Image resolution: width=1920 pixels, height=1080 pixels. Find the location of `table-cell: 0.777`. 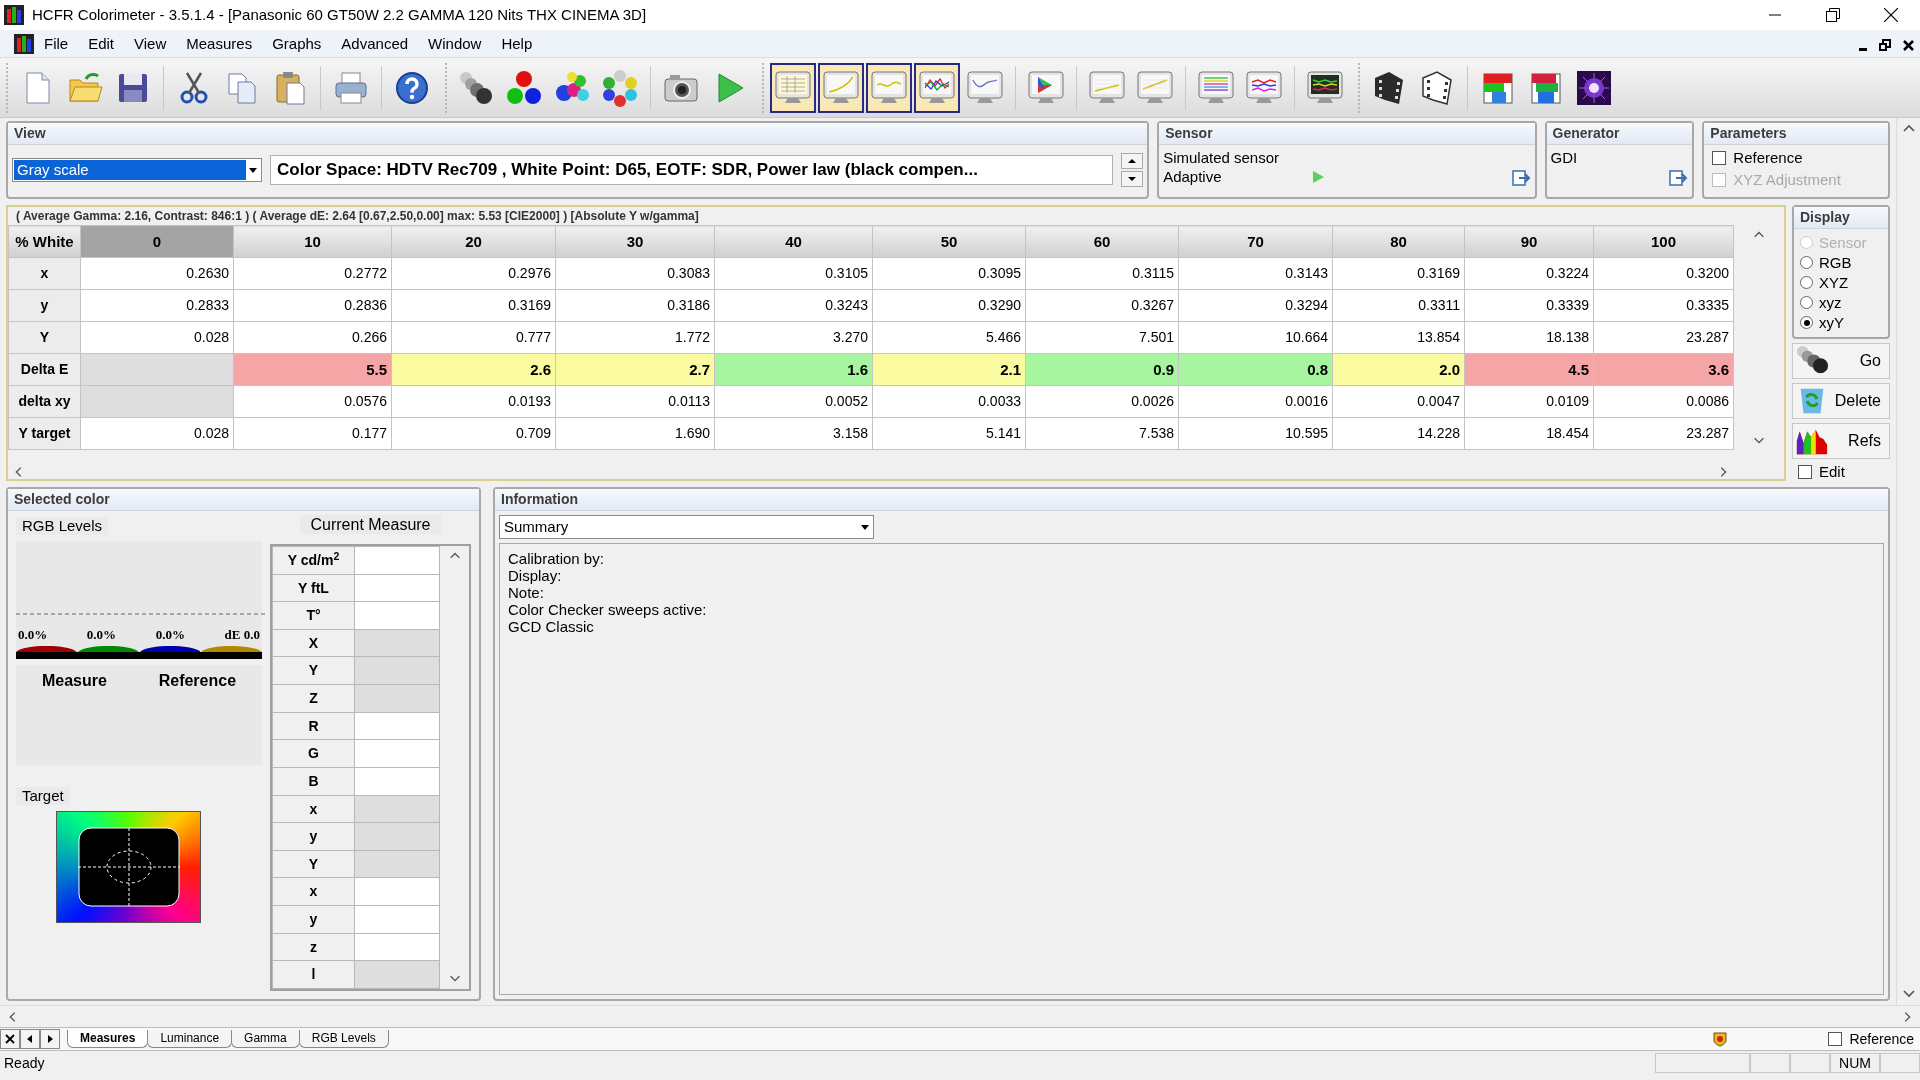

table-cell: 0.777 is located at coordinates (473, 337).